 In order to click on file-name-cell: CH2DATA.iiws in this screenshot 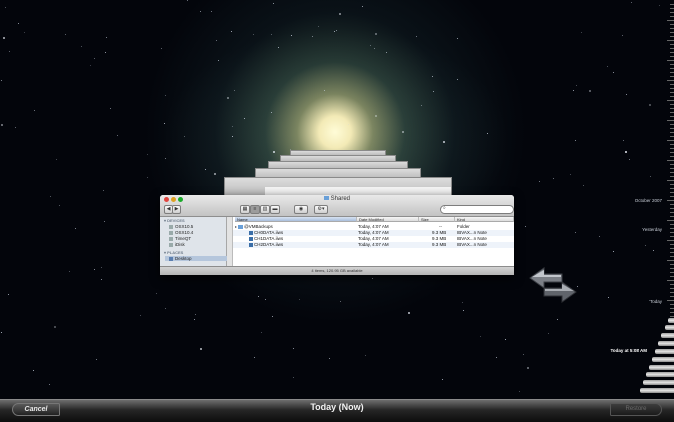, I will do `click(266, 245)`.